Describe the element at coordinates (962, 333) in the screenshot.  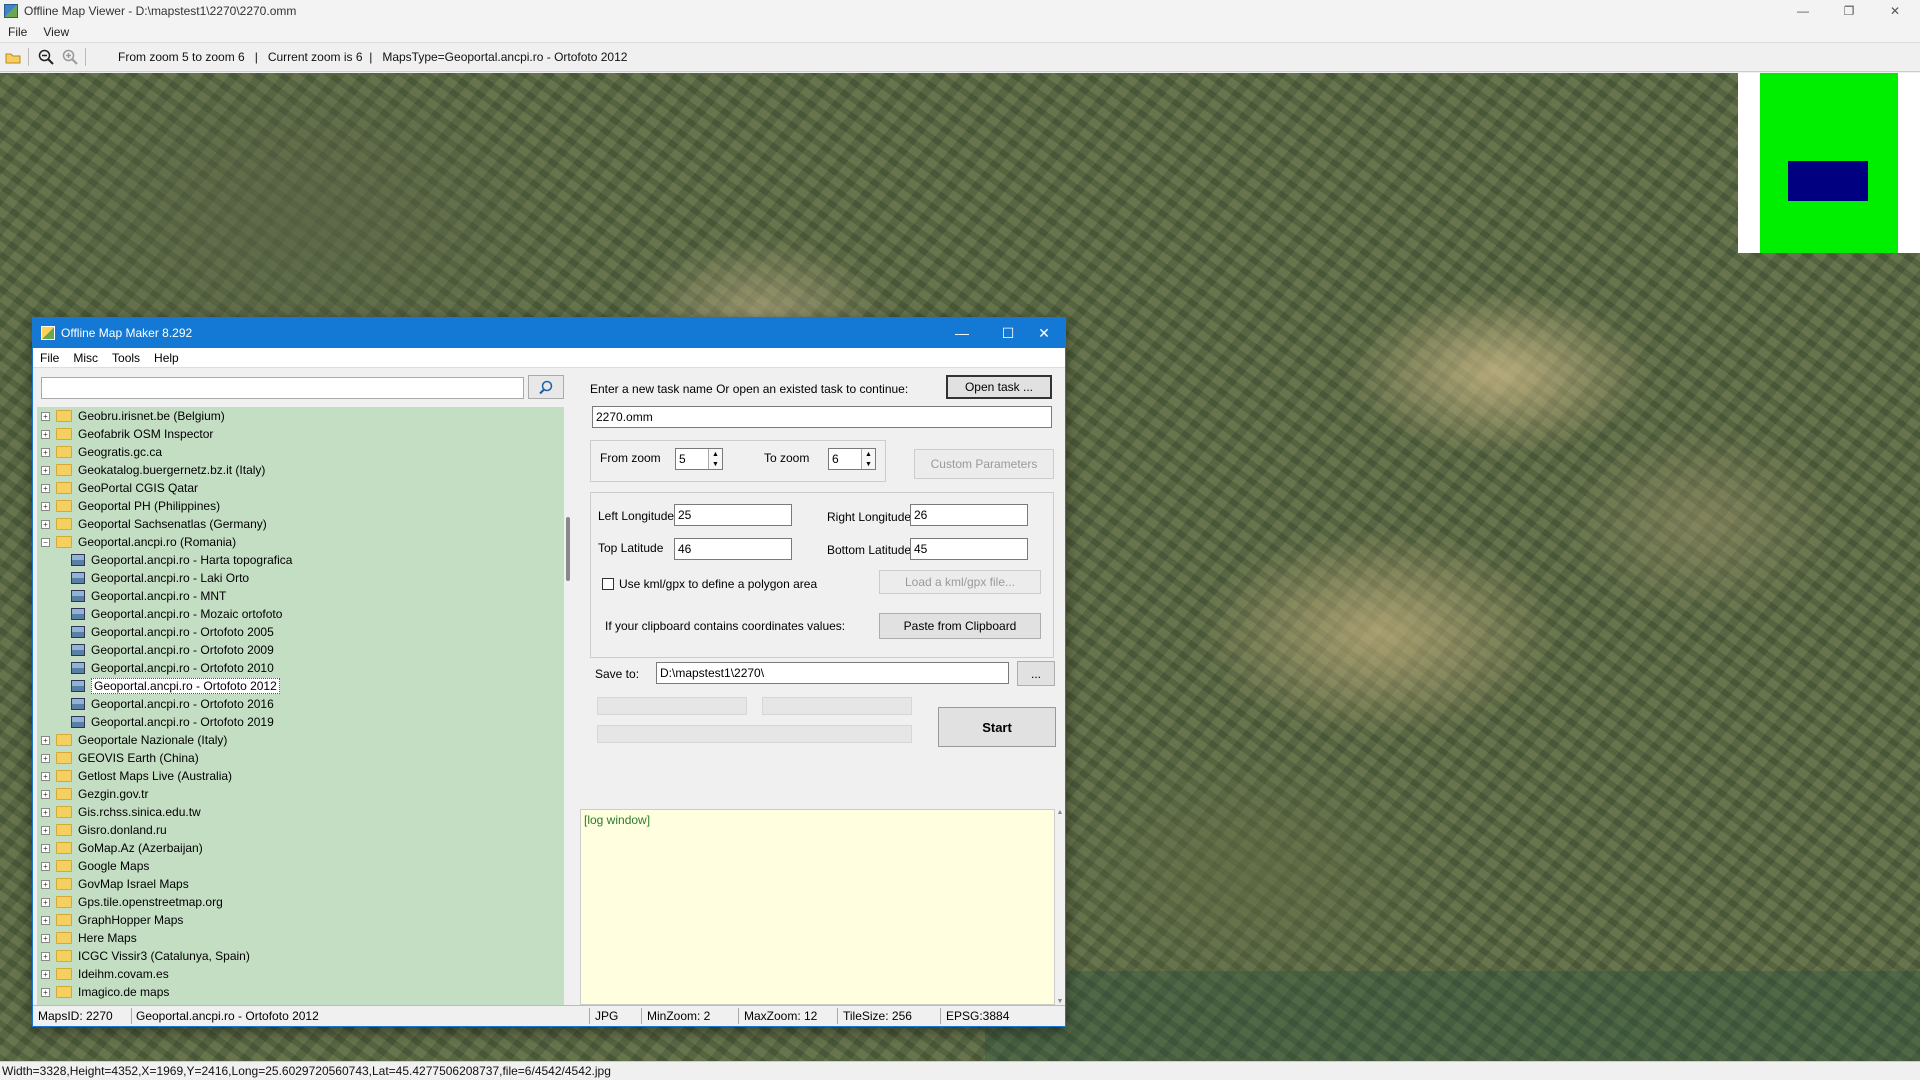
I see `dialog-minimize-button: —` at that location.